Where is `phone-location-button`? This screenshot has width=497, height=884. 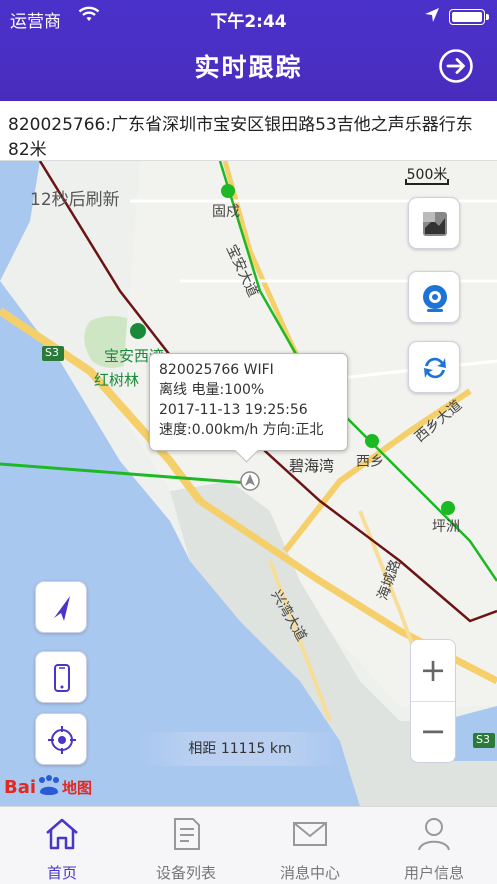
phone-location-button is located at coordinates (61, 677).